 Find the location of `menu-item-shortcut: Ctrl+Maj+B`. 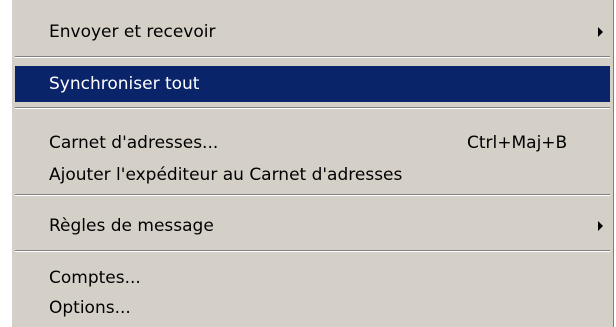

menu-item-shortcut: Ctrl+Maj+B is located at coordinates (517, 143).